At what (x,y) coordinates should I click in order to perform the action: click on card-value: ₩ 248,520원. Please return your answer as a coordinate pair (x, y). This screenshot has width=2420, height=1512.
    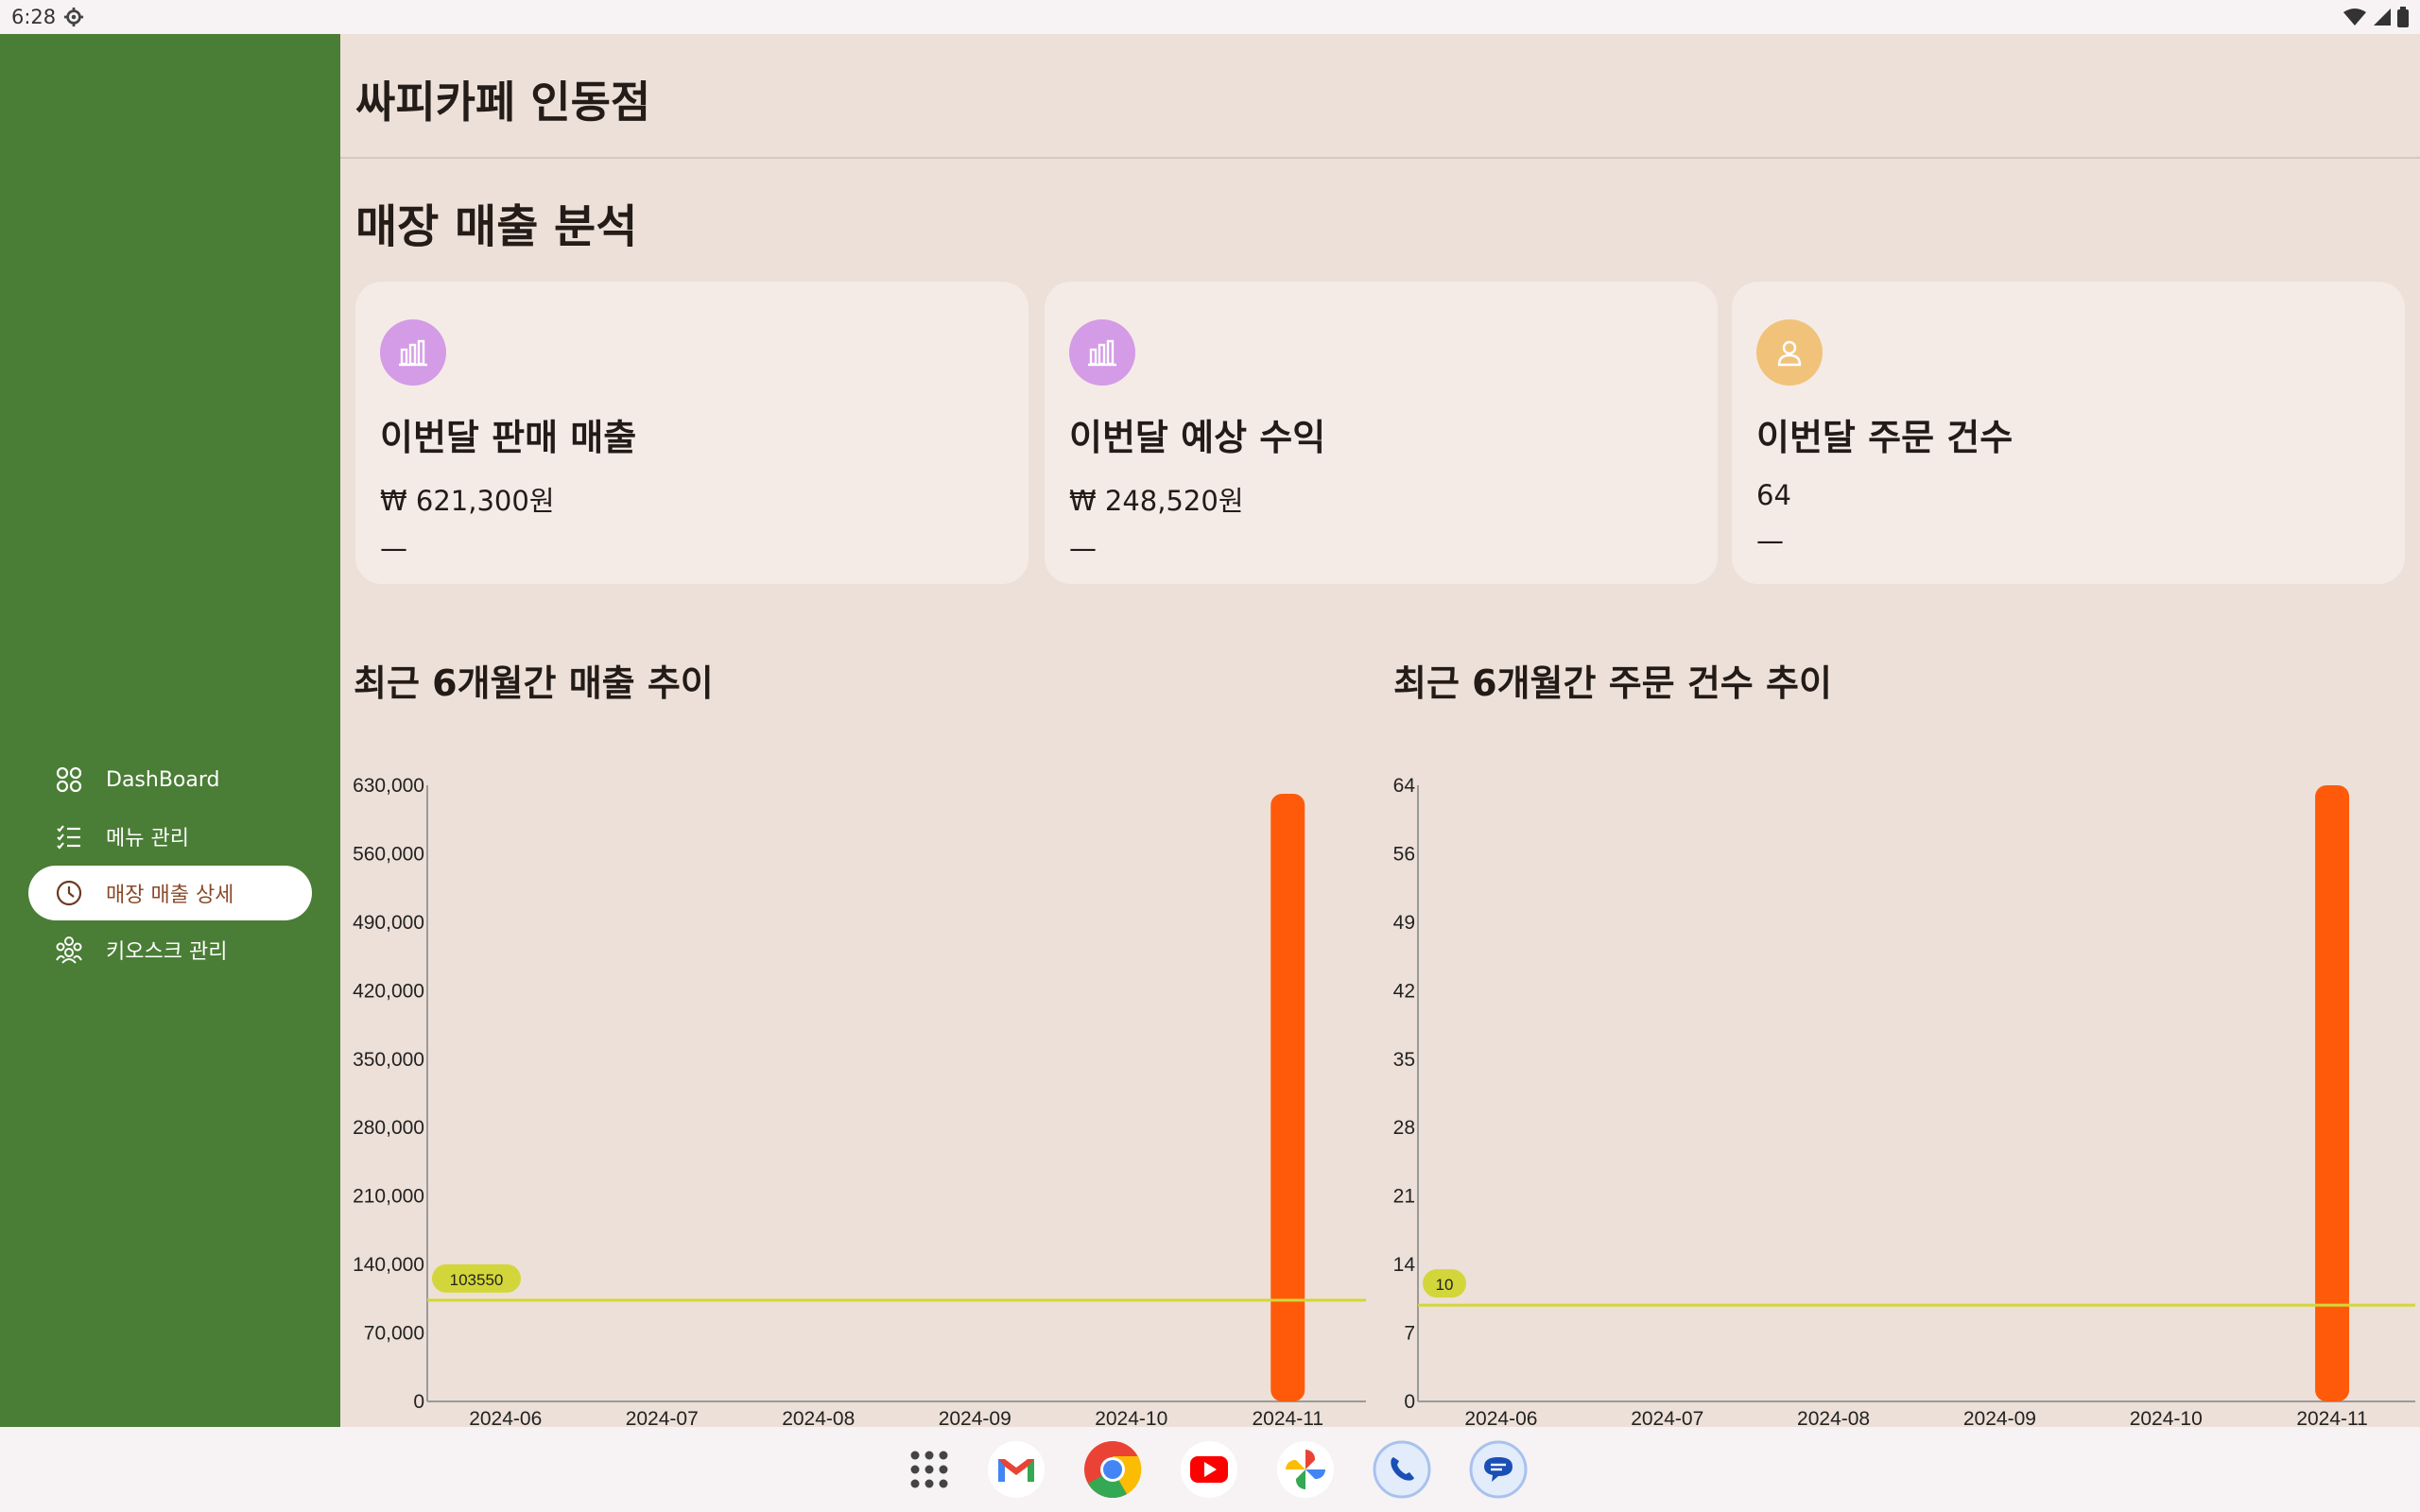
    Looking at the image, I should click on (1156, 501).